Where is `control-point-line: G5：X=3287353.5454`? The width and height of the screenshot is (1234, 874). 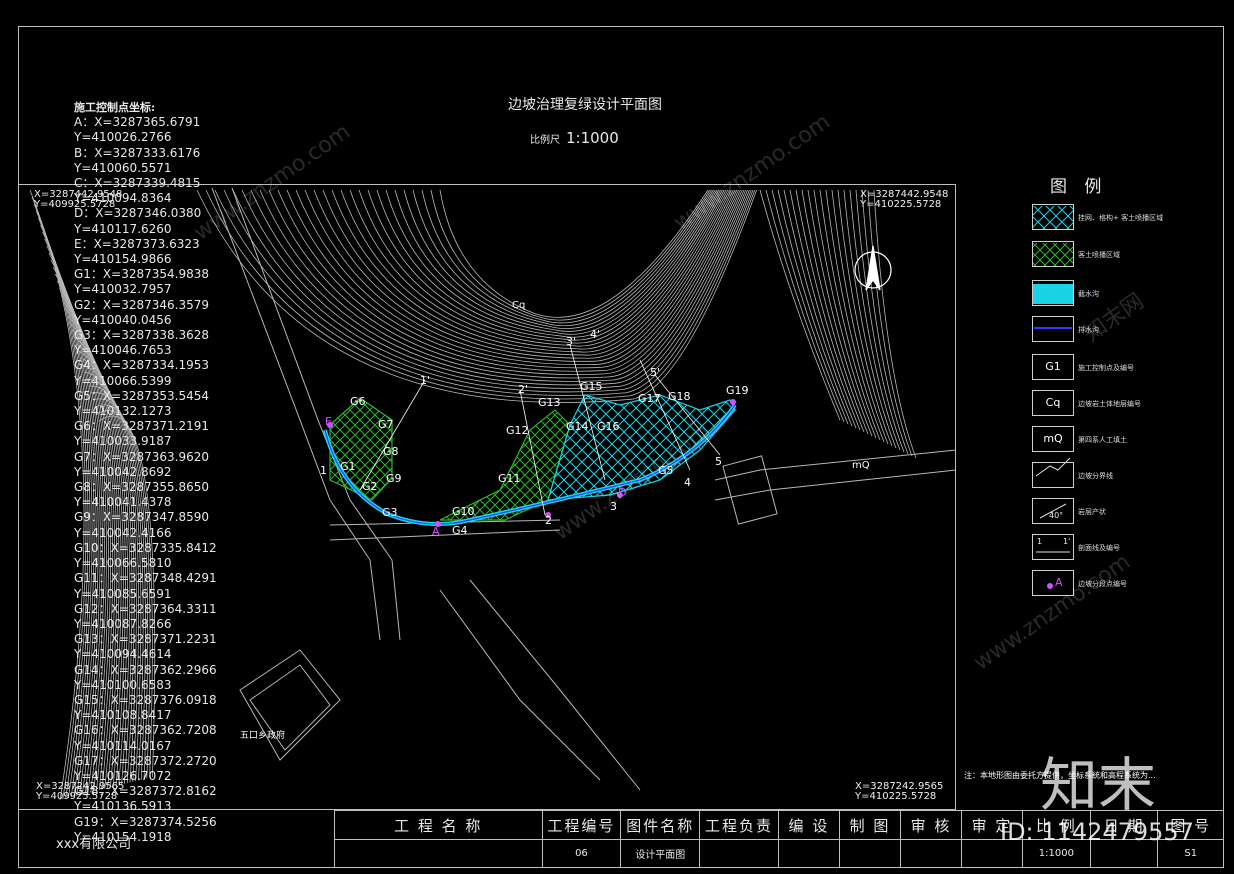 control-point-line: G5：X=3287353.5454 is located at coordinates (142, 395).